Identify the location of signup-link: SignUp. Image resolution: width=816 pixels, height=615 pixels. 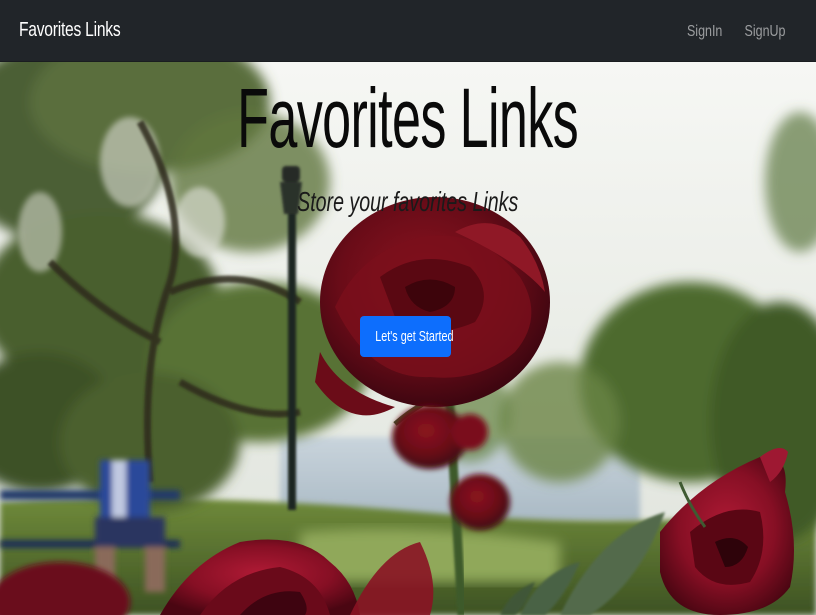
(764, 32).